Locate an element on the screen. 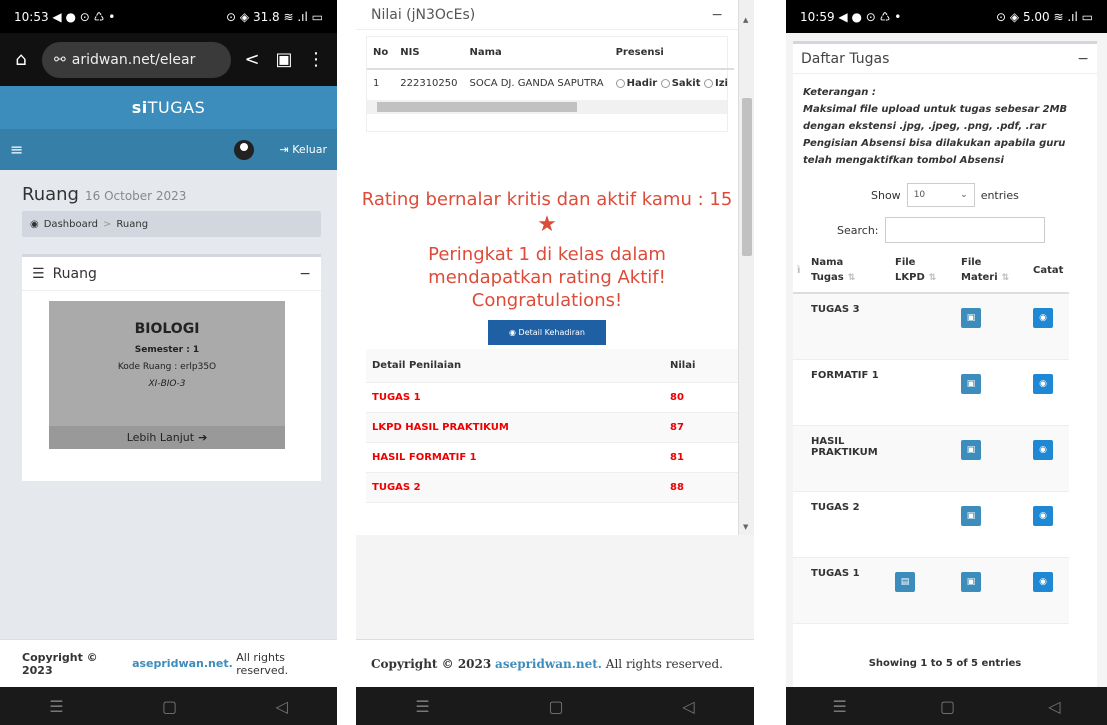  radio-hadir is located at coordinates (620, 83).